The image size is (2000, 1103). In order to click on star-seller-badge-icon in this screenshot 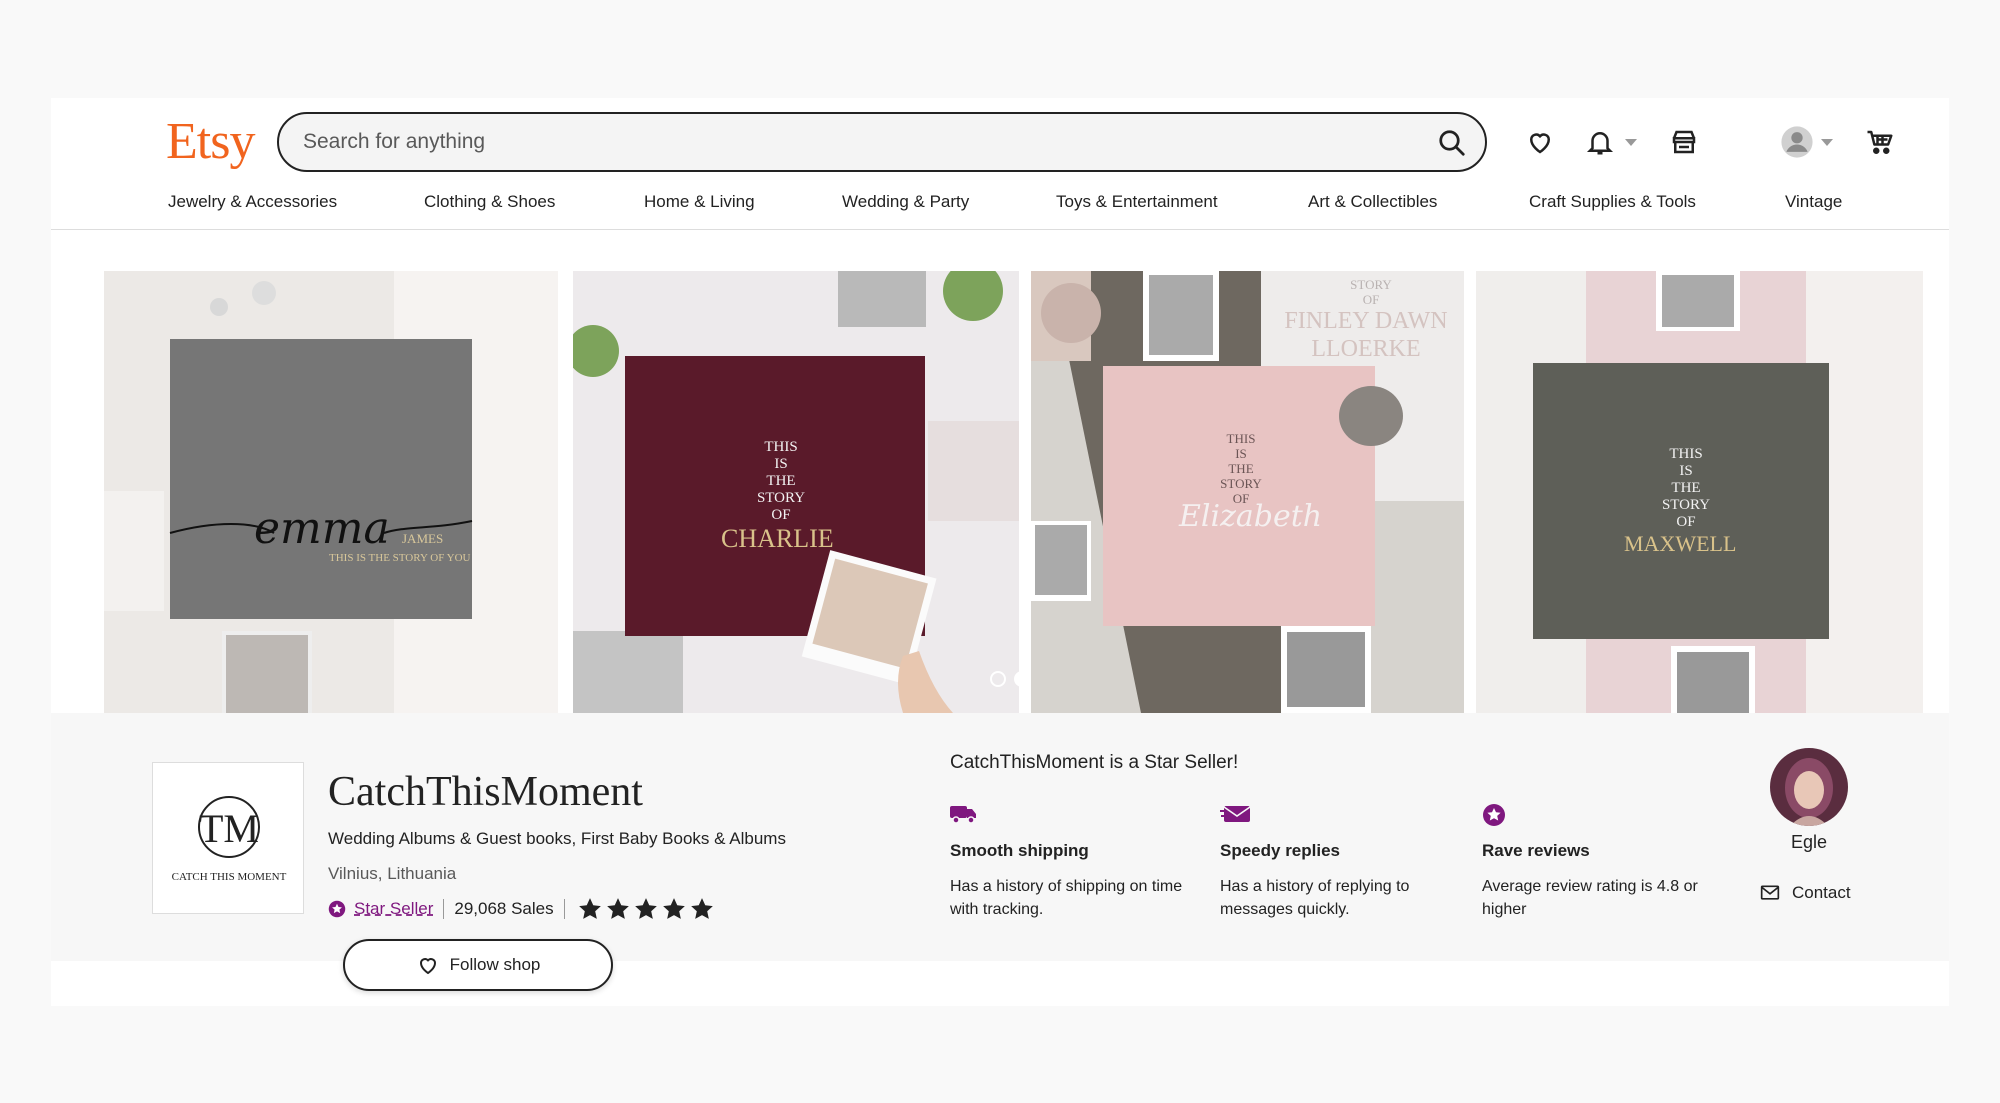, I will do `click(337, 909)`.